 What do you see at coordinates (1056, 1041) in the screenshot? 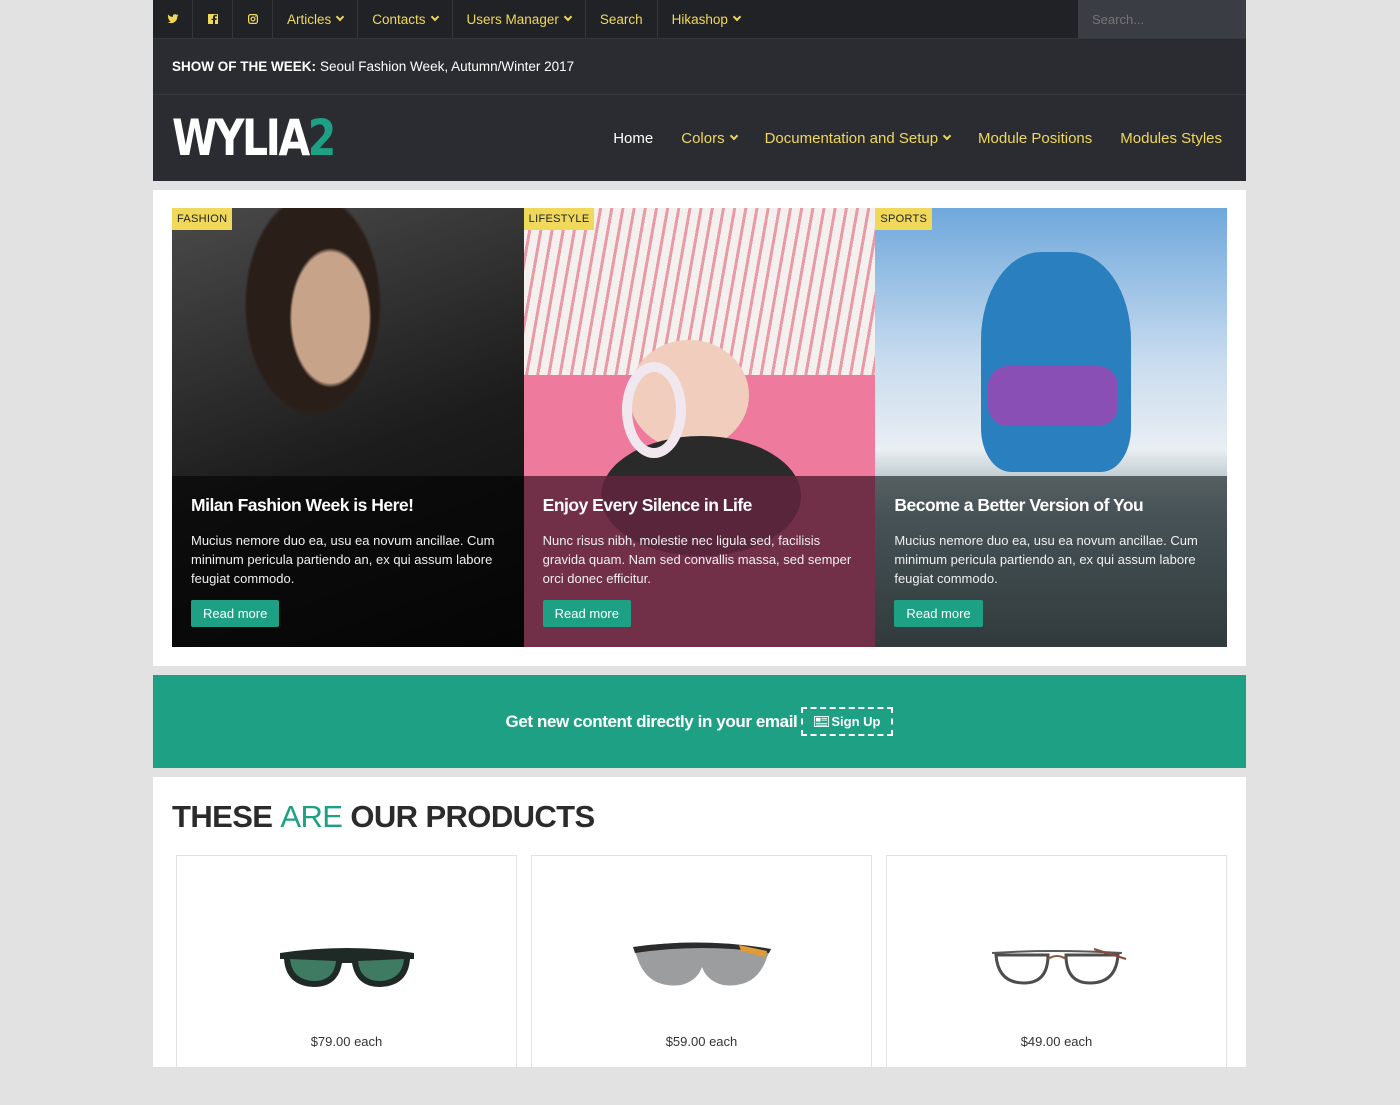
I see `product-price: $49.00 each` at bounding box center [1056, 1041].